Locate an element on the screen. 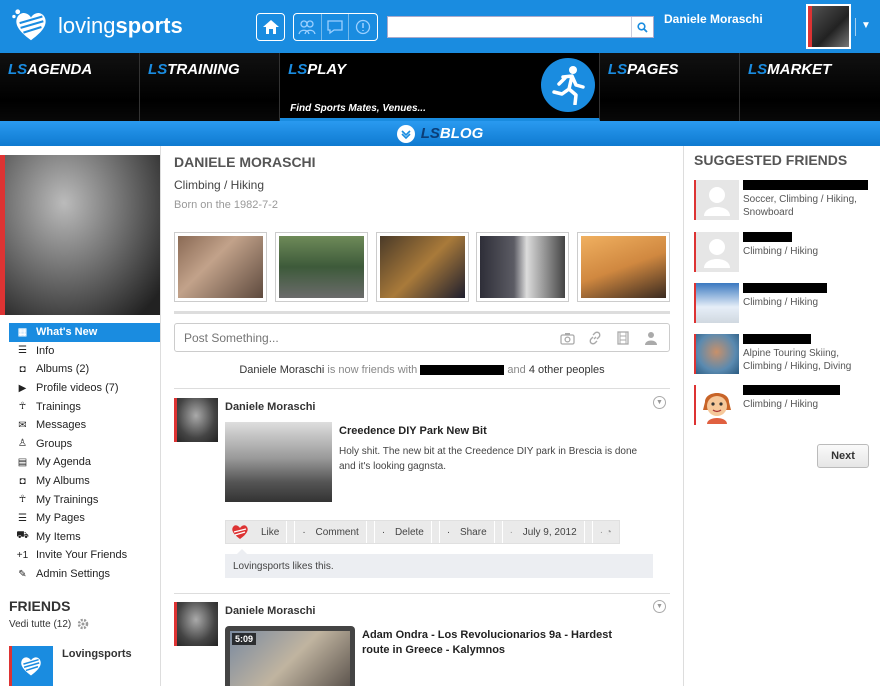 Image resolution: width=880 pixels, height=686 pixels. nav-pages: LSPAGES is located at coordinates (669, 87).